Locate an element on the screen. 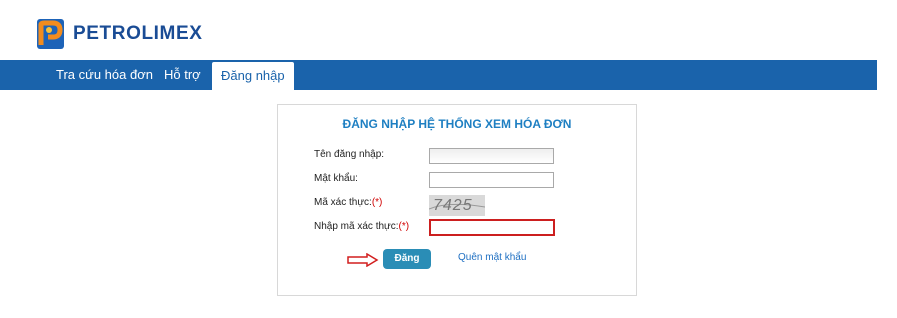  nav-support: Hỗ trợ is located at coordinates (182, 75).